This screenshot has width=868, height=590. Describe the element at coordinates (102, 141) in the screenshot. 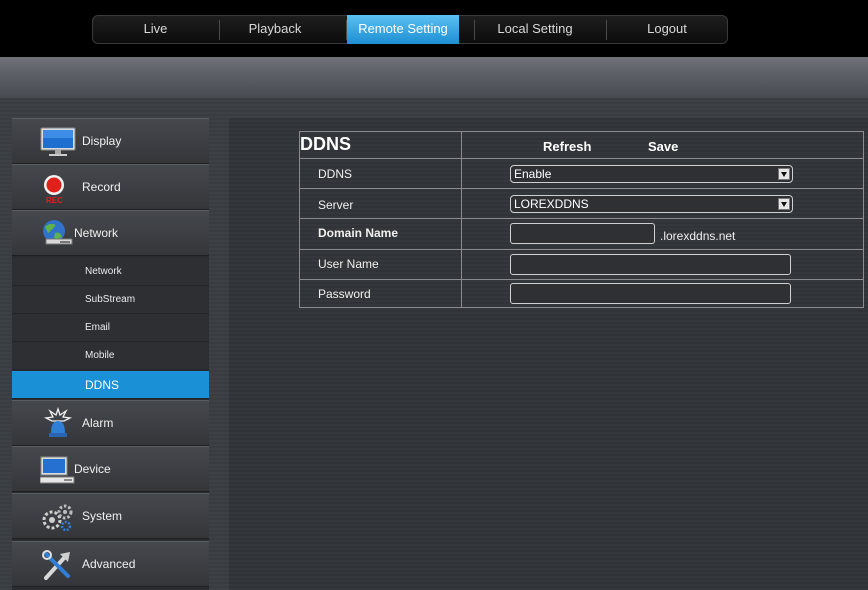

I see `sidebar-item-label: Display` at that location.